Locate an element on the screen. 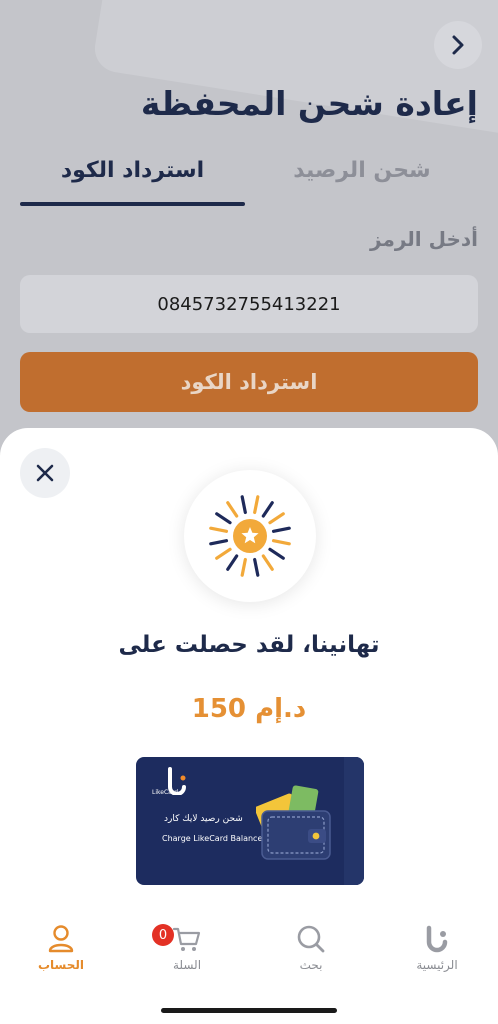 This screenshot has height=1024, width=498. close-icon is located at coordinates (45, 473).